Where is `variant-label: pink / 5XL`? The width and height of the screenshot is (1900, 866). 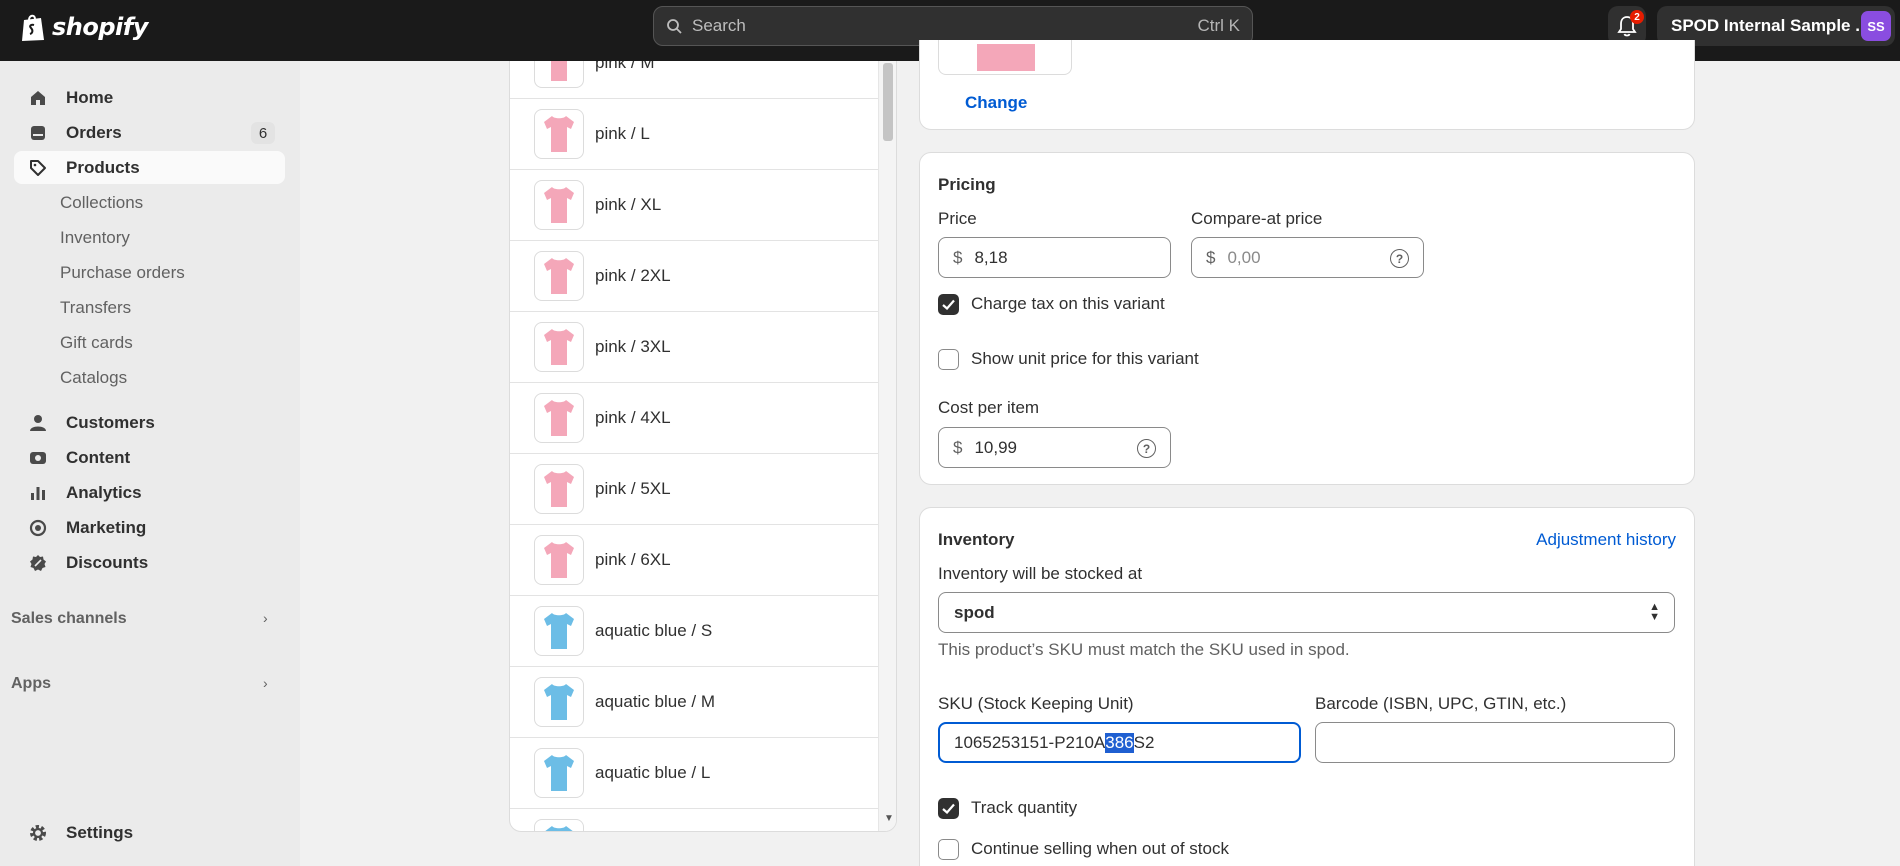
variant-label: pink / 5XL is located at coordinates (633, 488).